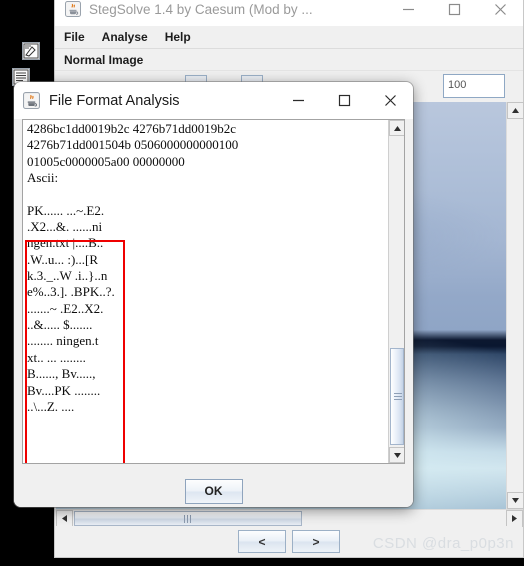 The height and width of the screenshot is (566, 524). I want to click on desktop-icon-editor, so click(31, 51).